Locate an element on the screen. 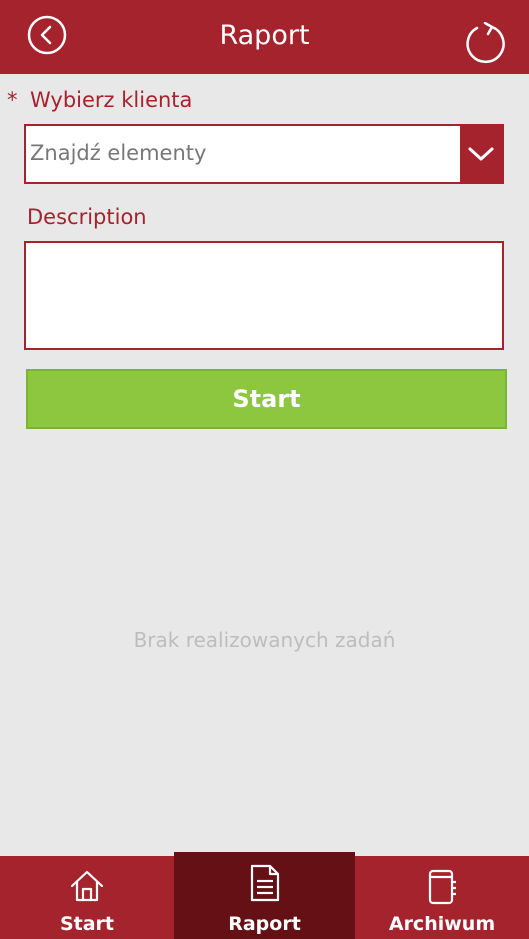  app-header: Raport is located at coordinates (264, 37).